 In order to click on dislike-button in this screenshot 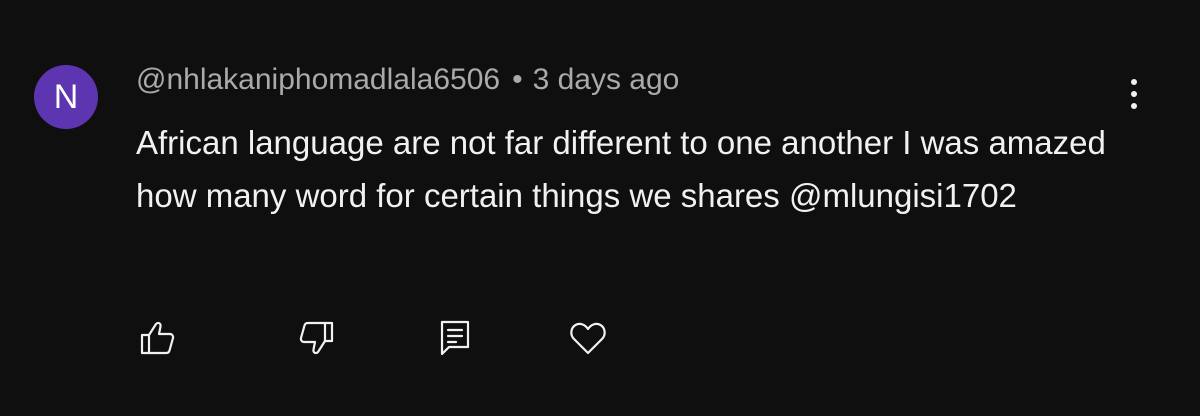, I will do `click(317, 338)`.